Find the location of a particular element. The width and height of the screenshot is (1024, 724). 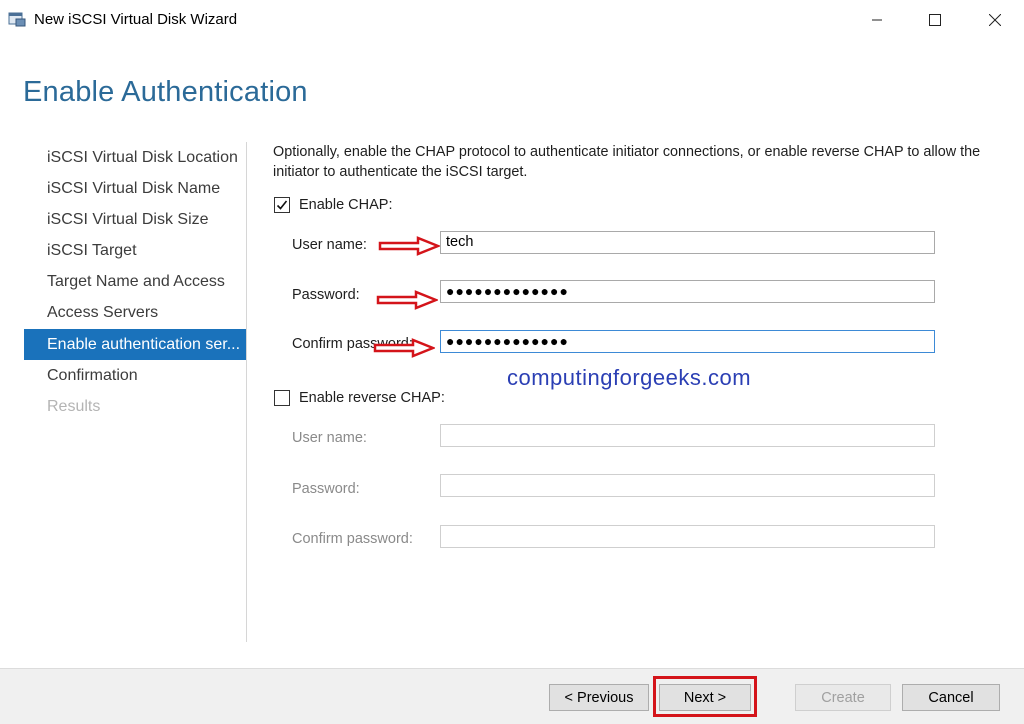

step-virtual-disk-size: iSCSI Virtual Disk Size is located at coordinates (135, 219).